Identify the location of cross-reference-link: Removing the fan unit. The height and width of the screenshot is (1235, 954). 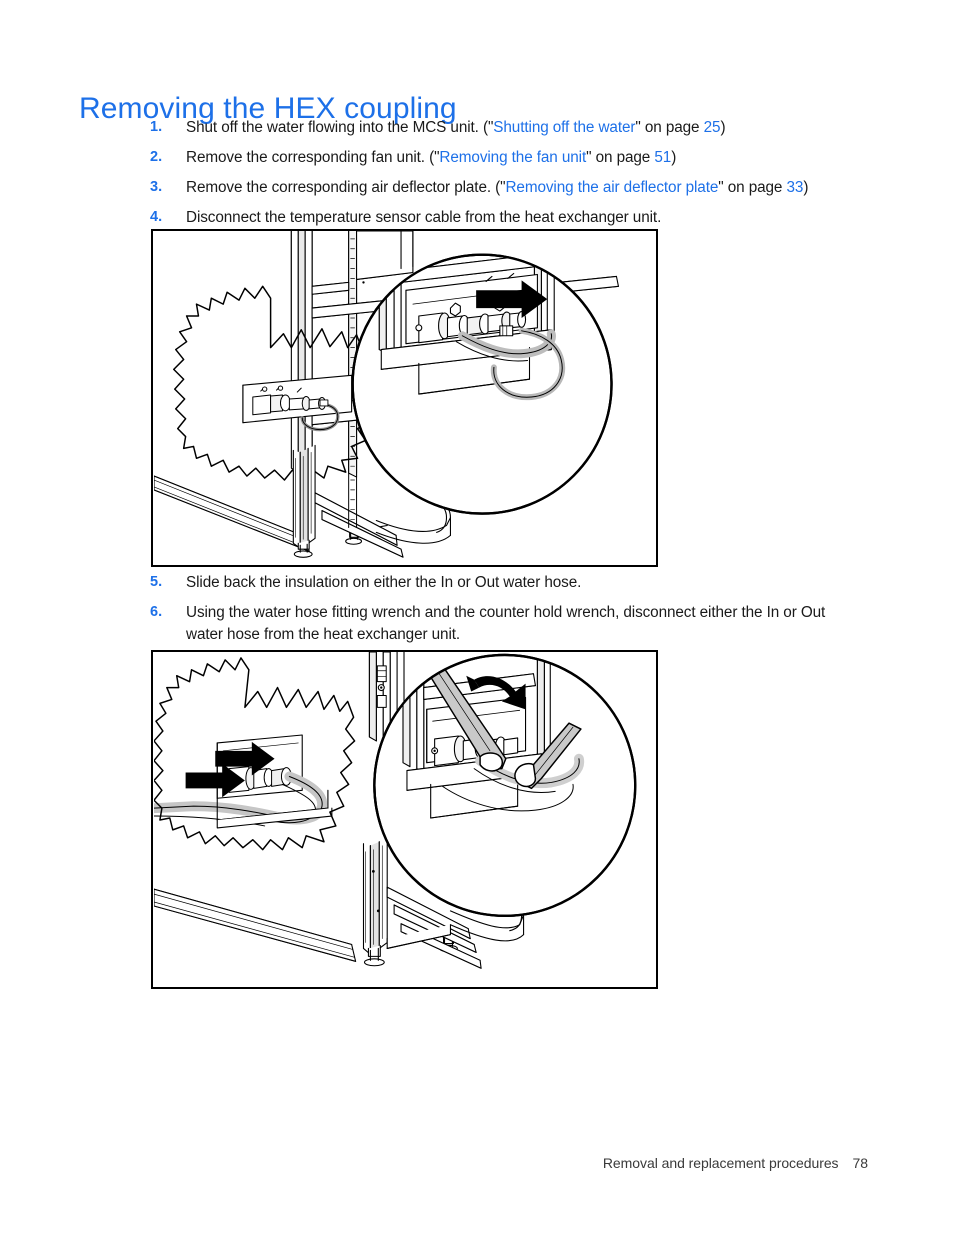
(512, 157).